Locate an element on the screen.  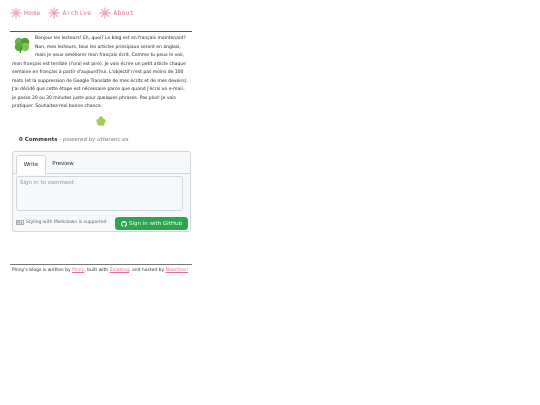
flower-icon is located at coordinates (101, 121).